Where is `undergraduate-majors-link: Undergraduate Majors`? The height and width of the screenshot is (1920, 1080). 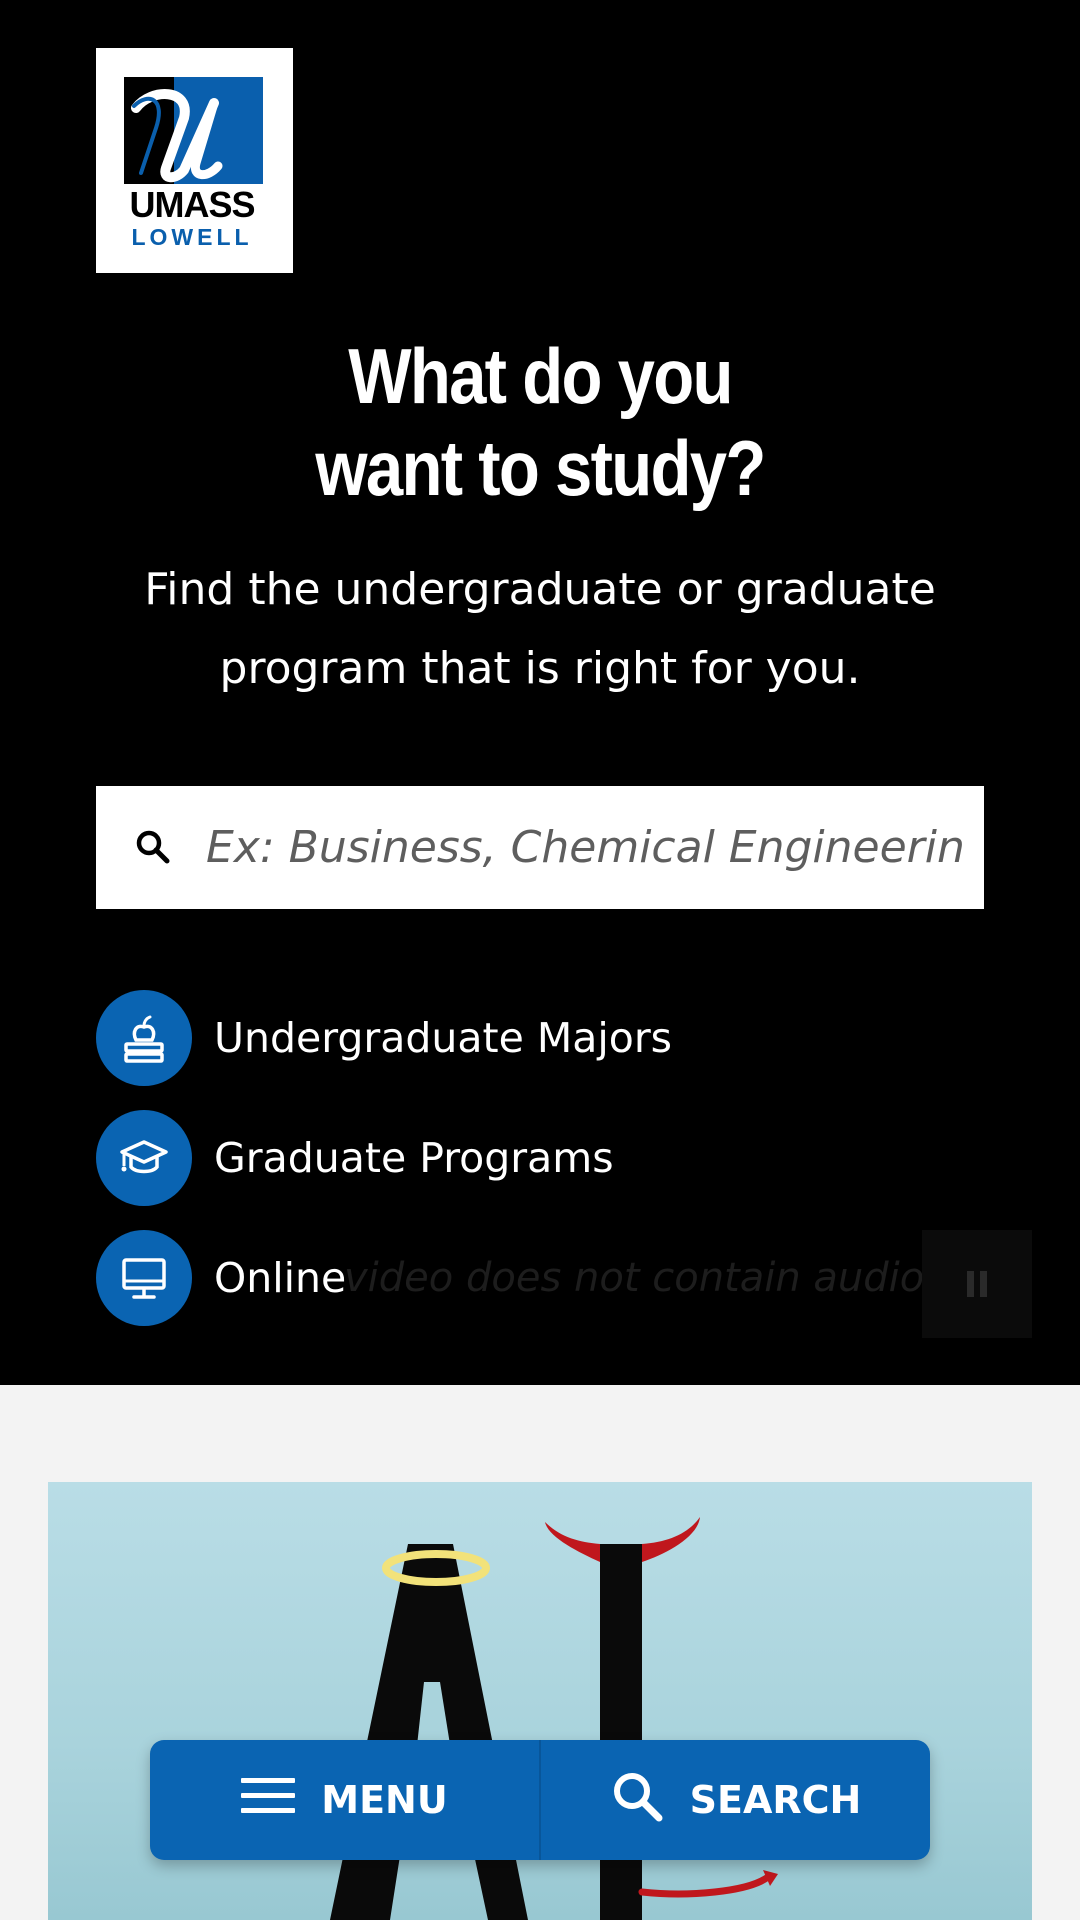 undergraduate-majors-link: Undergraduate Majors is located at coordinates (384, 1038).